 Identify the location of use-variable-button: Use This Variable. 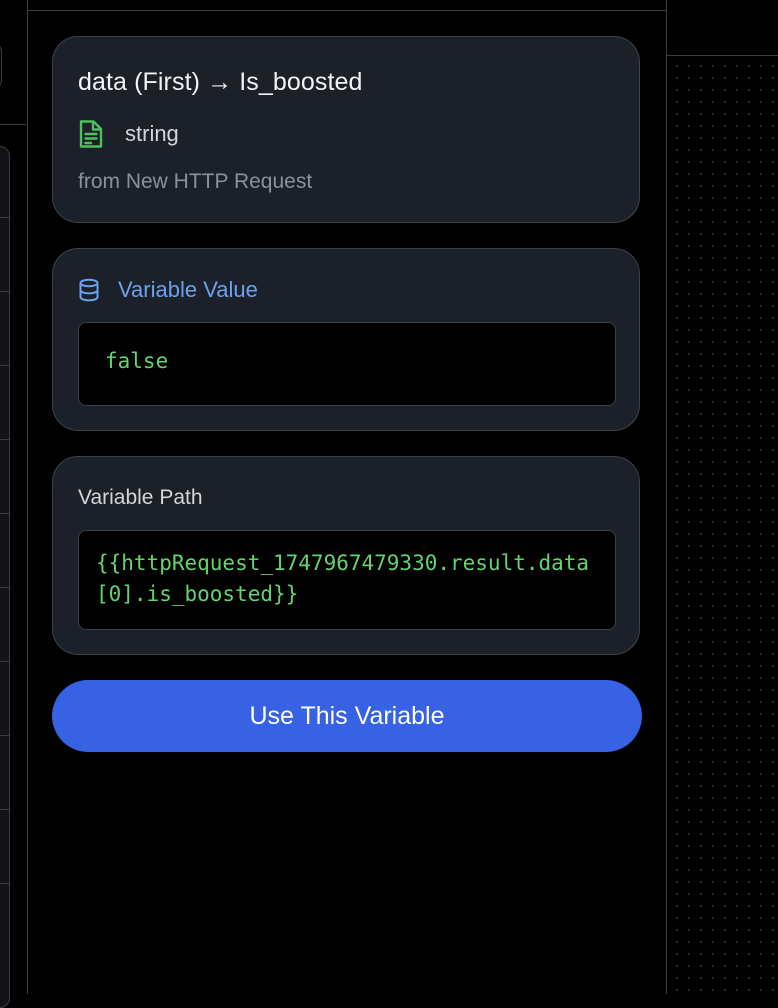
(347, 716).